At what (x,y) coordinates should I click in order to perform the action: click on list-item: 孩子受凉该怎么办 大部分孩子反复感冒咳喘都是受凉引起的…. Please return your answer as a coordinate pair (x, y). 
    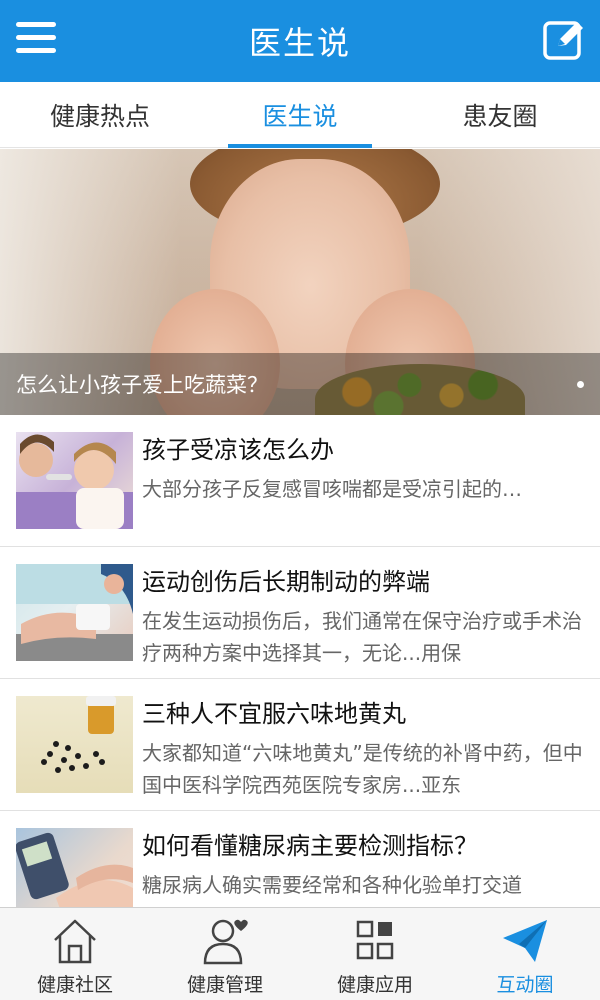
    Looking at the image, I should click on (300, 481).